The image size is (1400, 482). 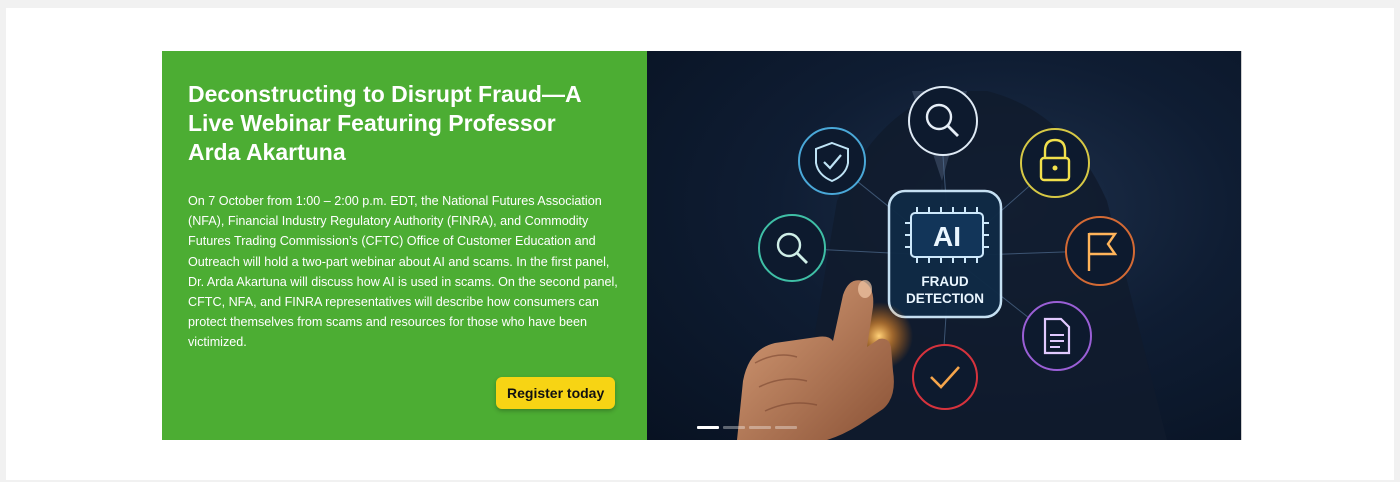 What do you see at coordinates (1241, 245) in the screenshot?
I see `banner-edge` at bounding box center [1241, 245].